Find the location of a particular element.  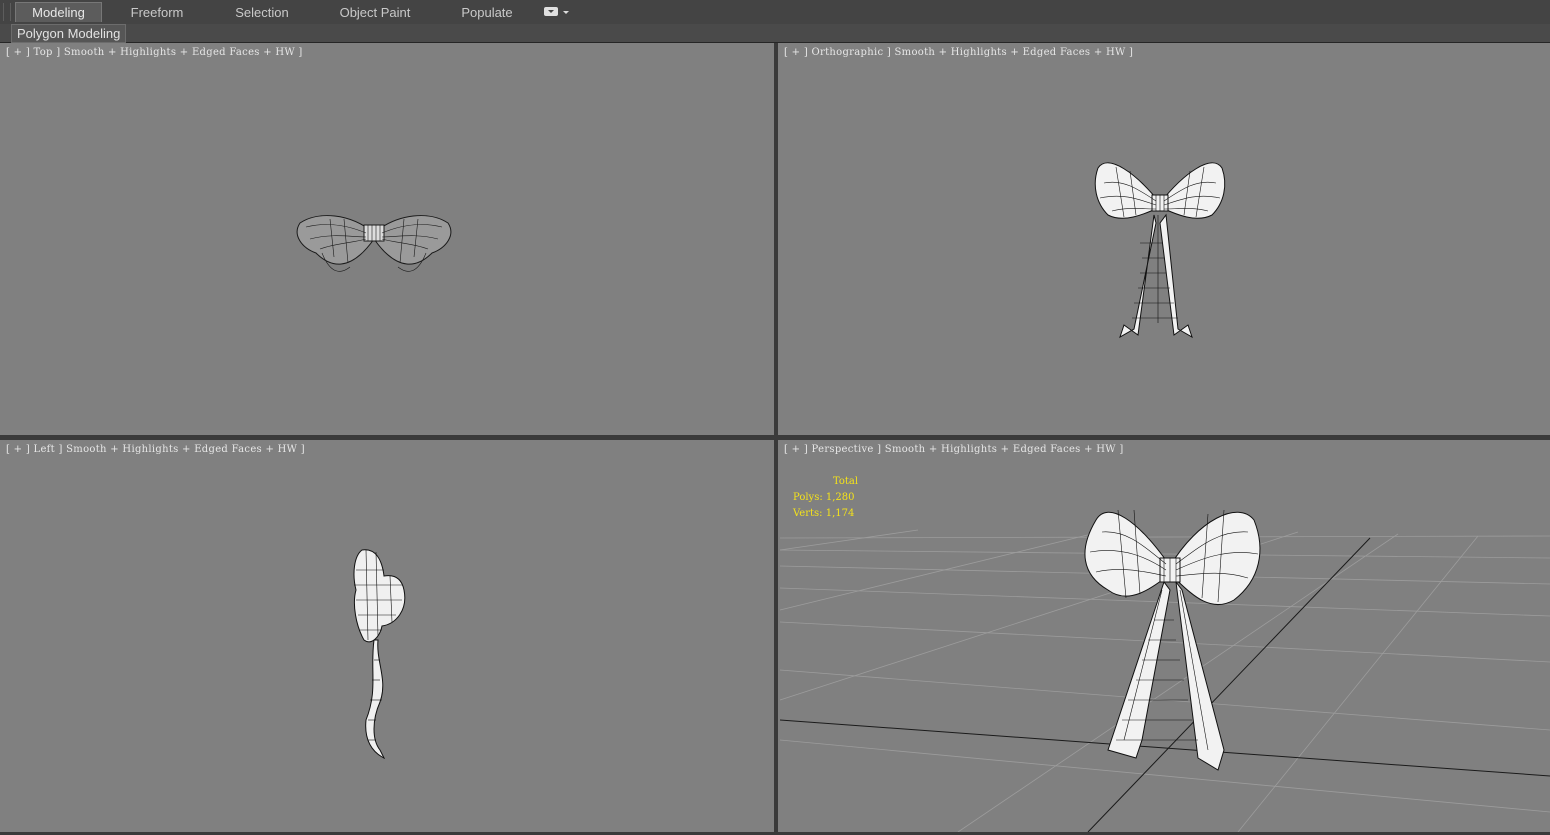

stats-verts: Verts: 1,174 is located at coordinates (824, 513).